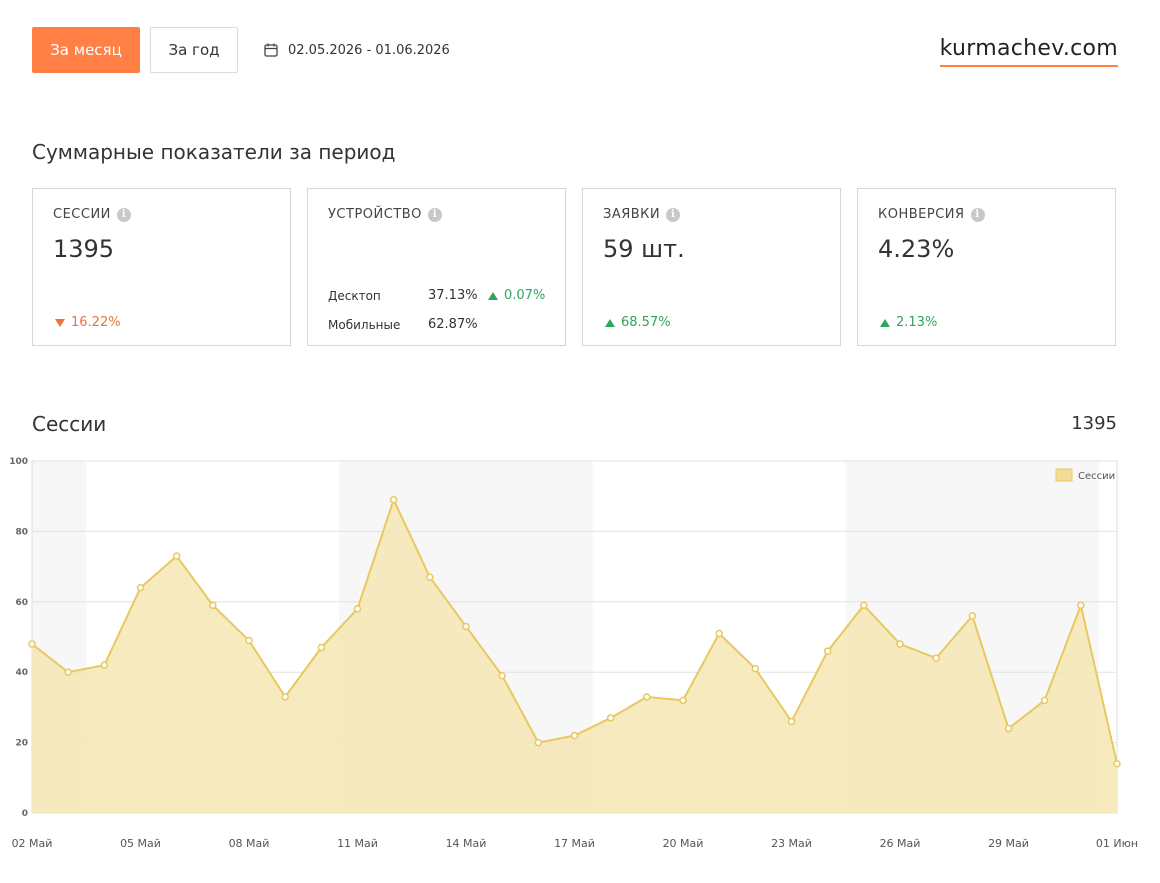  I want to click on date-range-picker: 02.05.2026 - 01.06.2026, so click(357, 50).